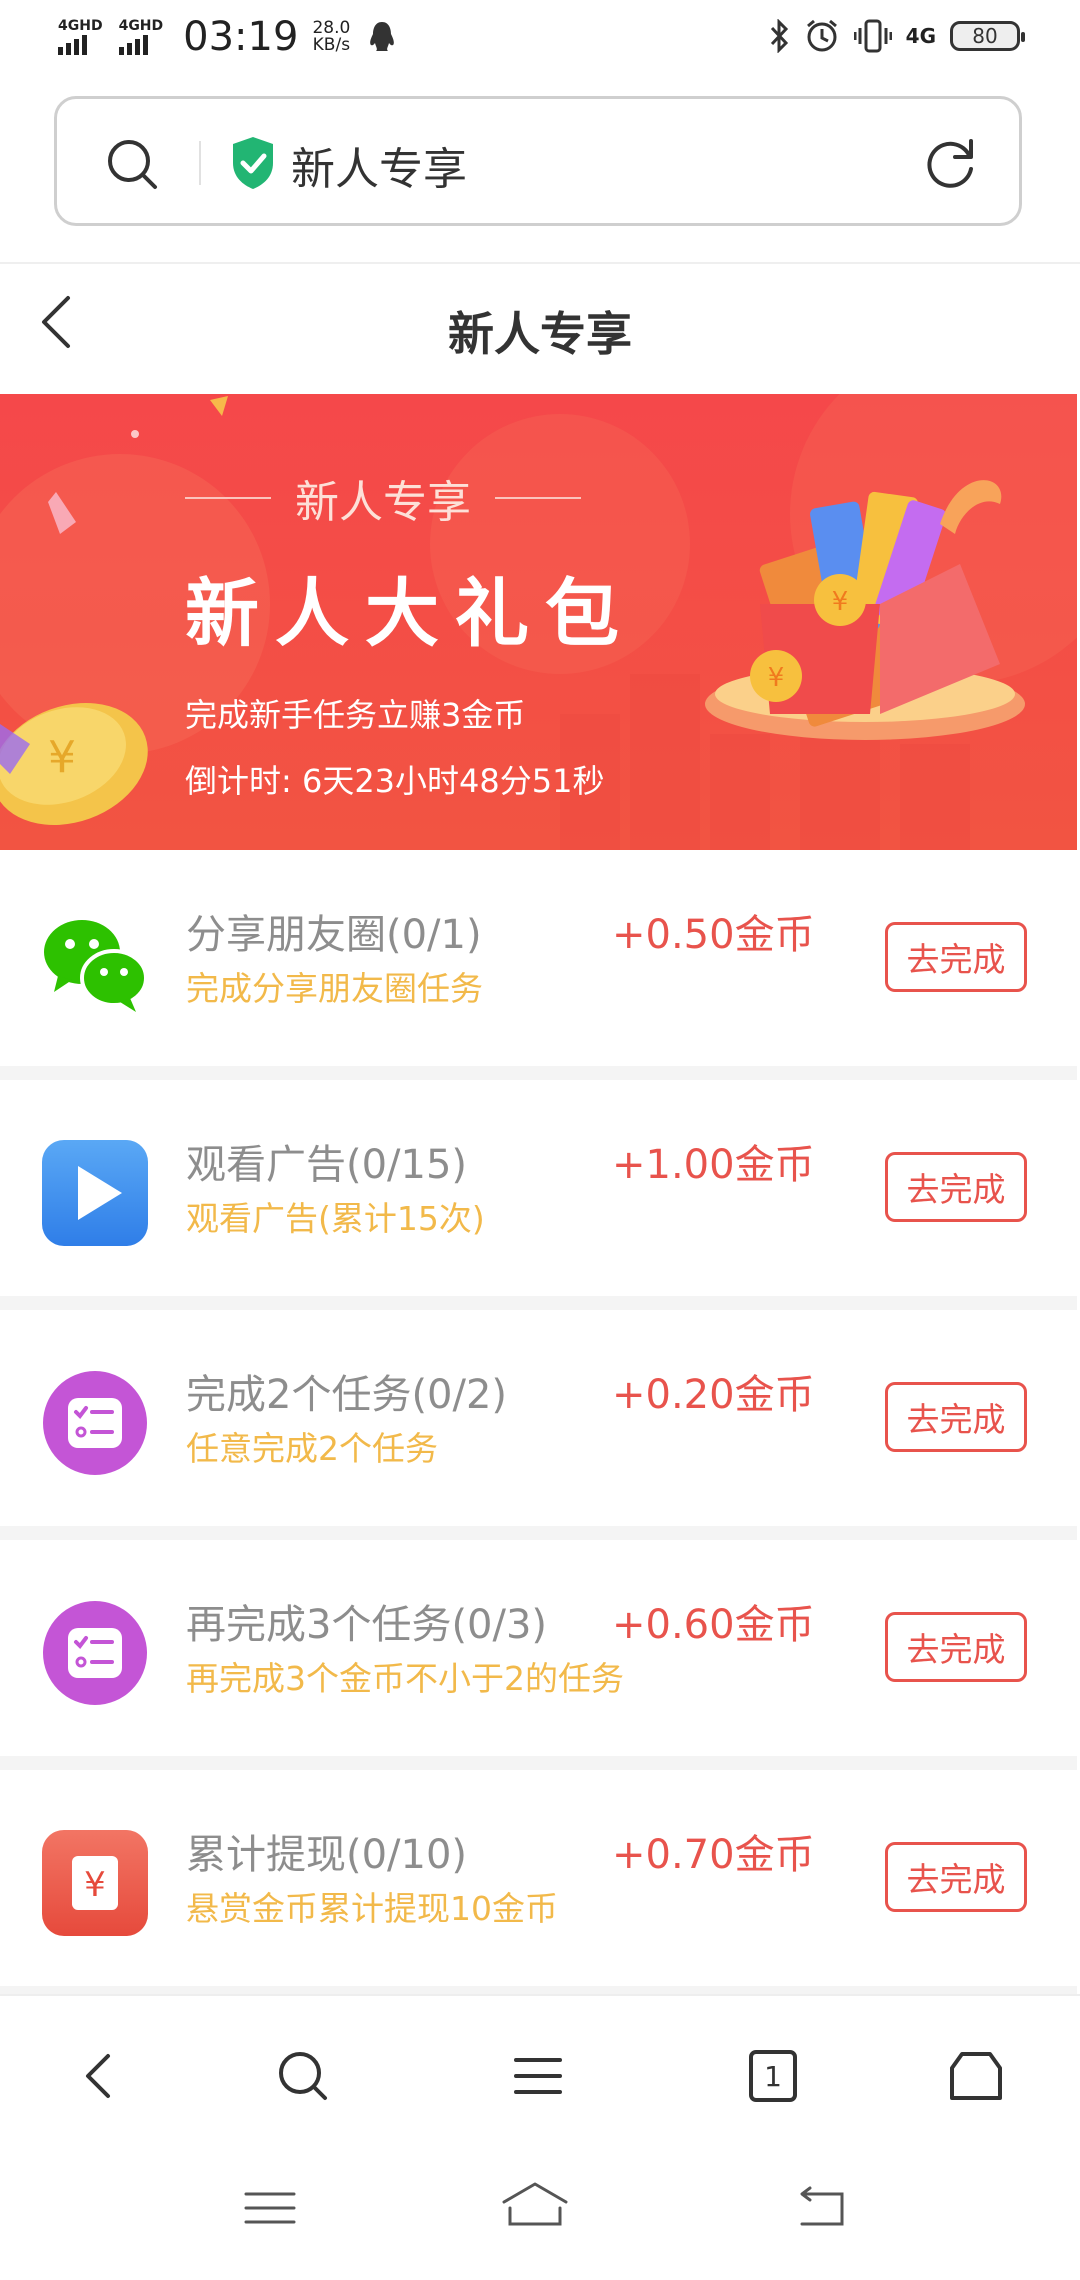 The height and width of the screenshot is (2280, 1080). Describe the element at coordinates (253, 163) in the screenshot. I see `secure-shield-icon` at that location.